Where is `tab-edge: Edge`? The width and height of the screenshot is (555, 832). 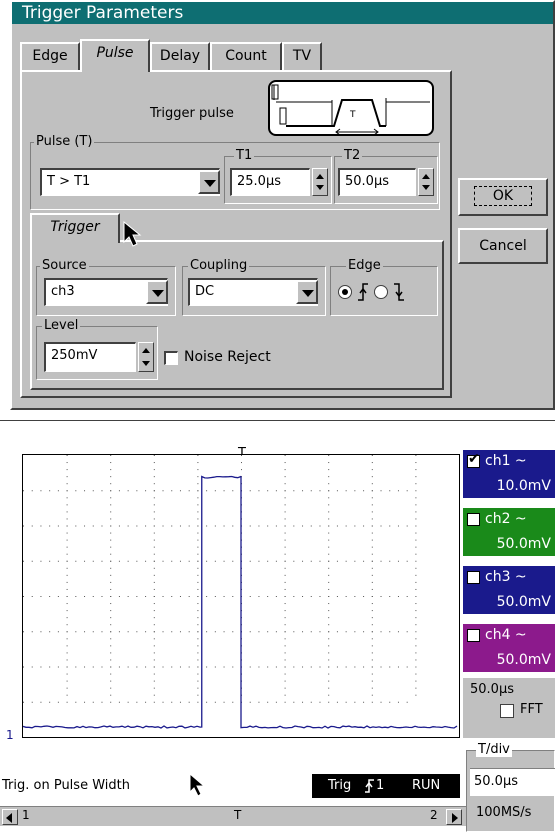
tab-edge: Edge is located at coordinates (50, 56).